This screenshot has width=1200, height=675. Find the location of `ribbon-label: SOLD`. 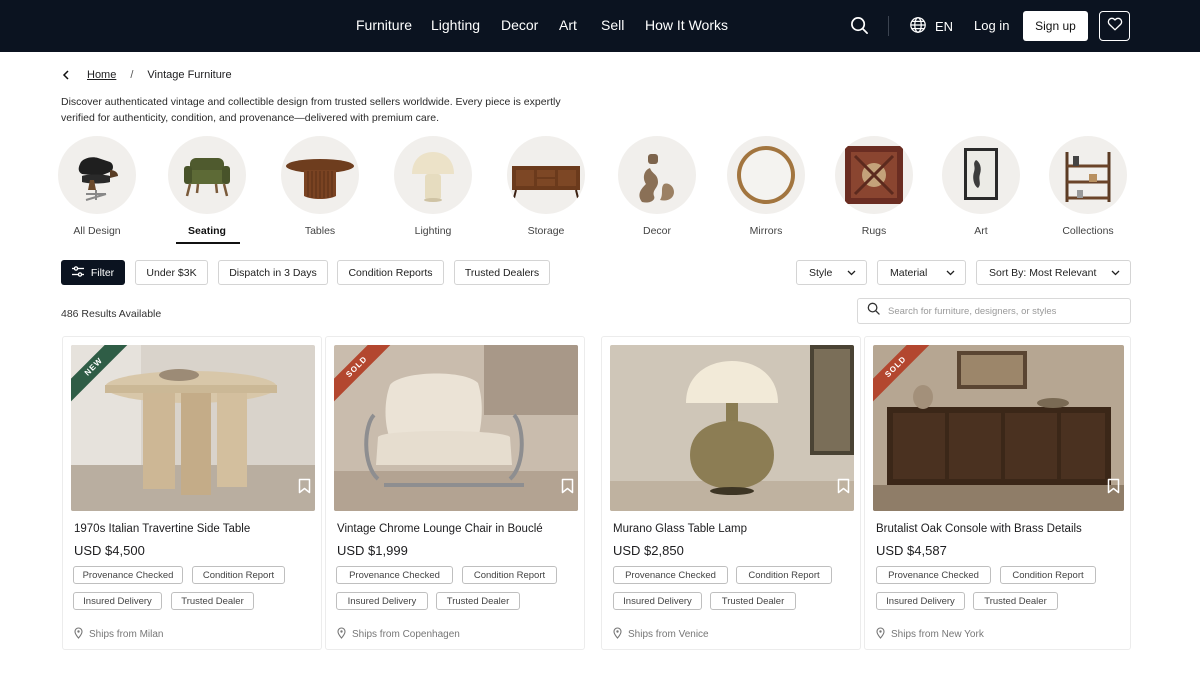

ribbon-label: SOLD is located at coordinates (364, 375).